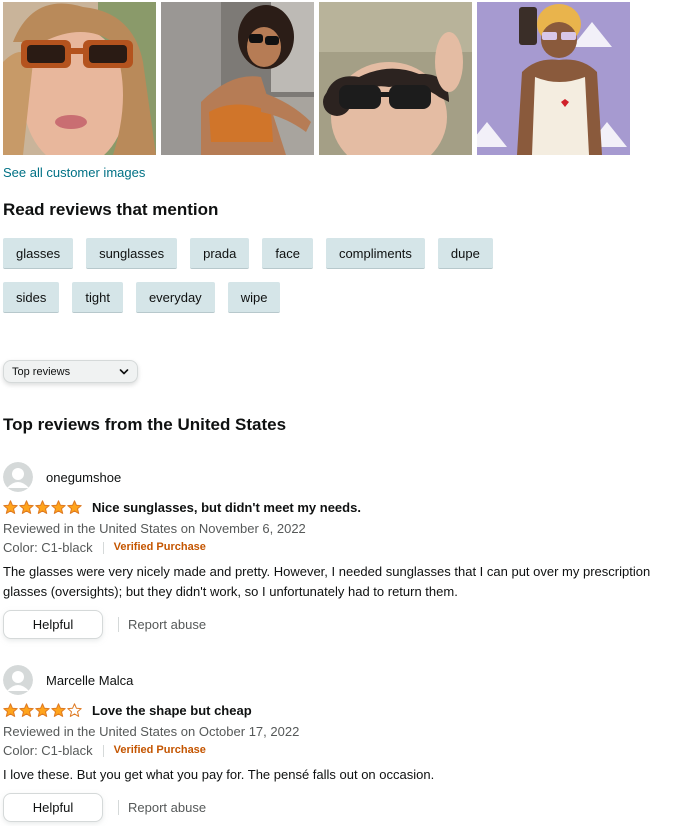 The height and width of the screenshot is (826, 674). Describe the element at coordinates (175, 297) in the screenshot. I see `chip-everyday: everyday` at that location.